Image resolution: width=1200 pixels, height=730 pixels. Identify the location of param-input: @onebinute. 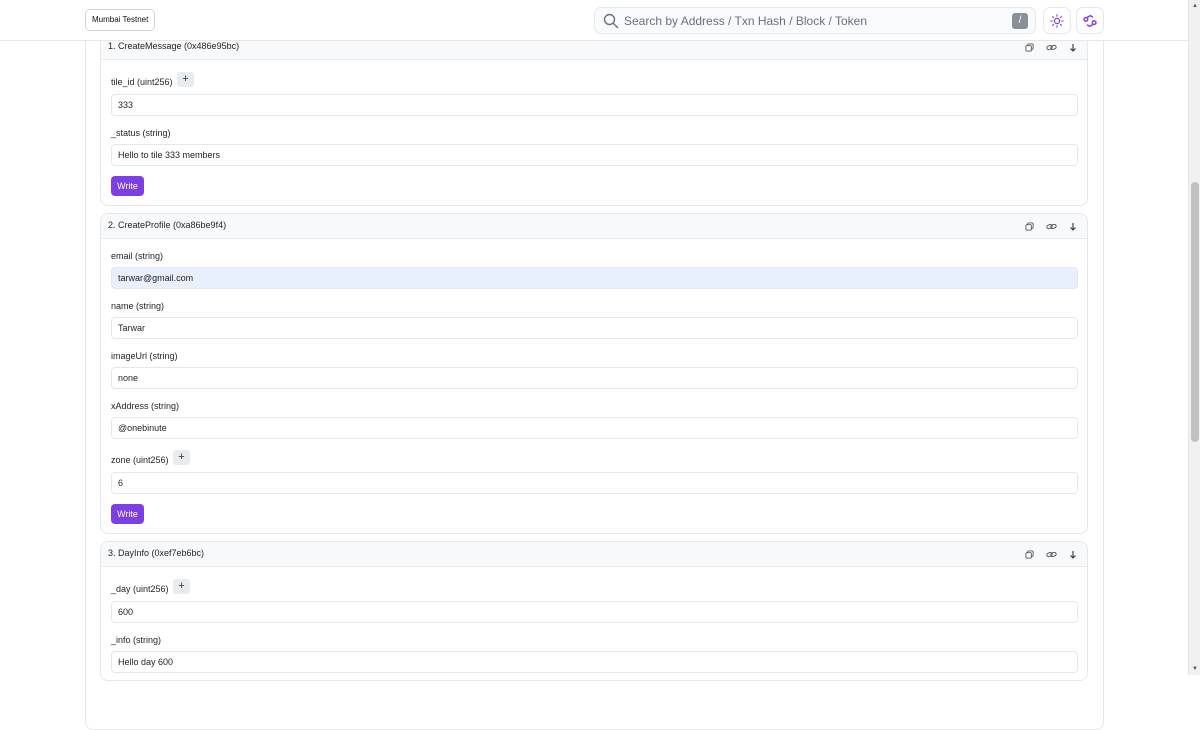
(594, 428).